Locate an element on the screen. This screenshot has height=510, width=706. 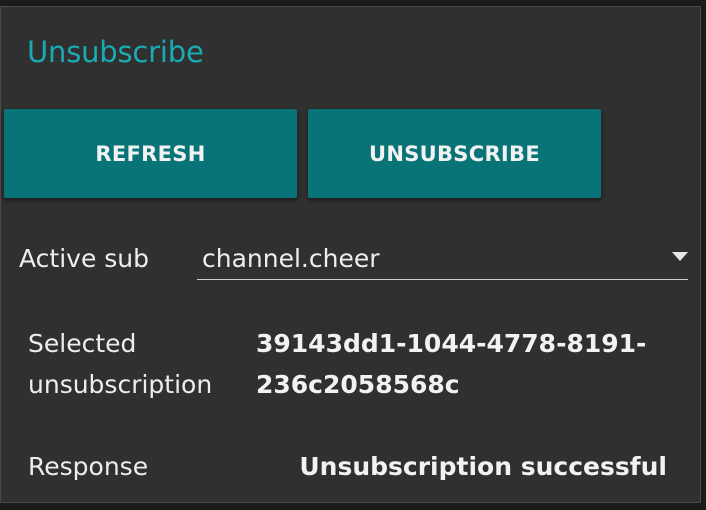
unsubscribe-button: UNSUBSCRIBE is located at coordinates (454, 153).